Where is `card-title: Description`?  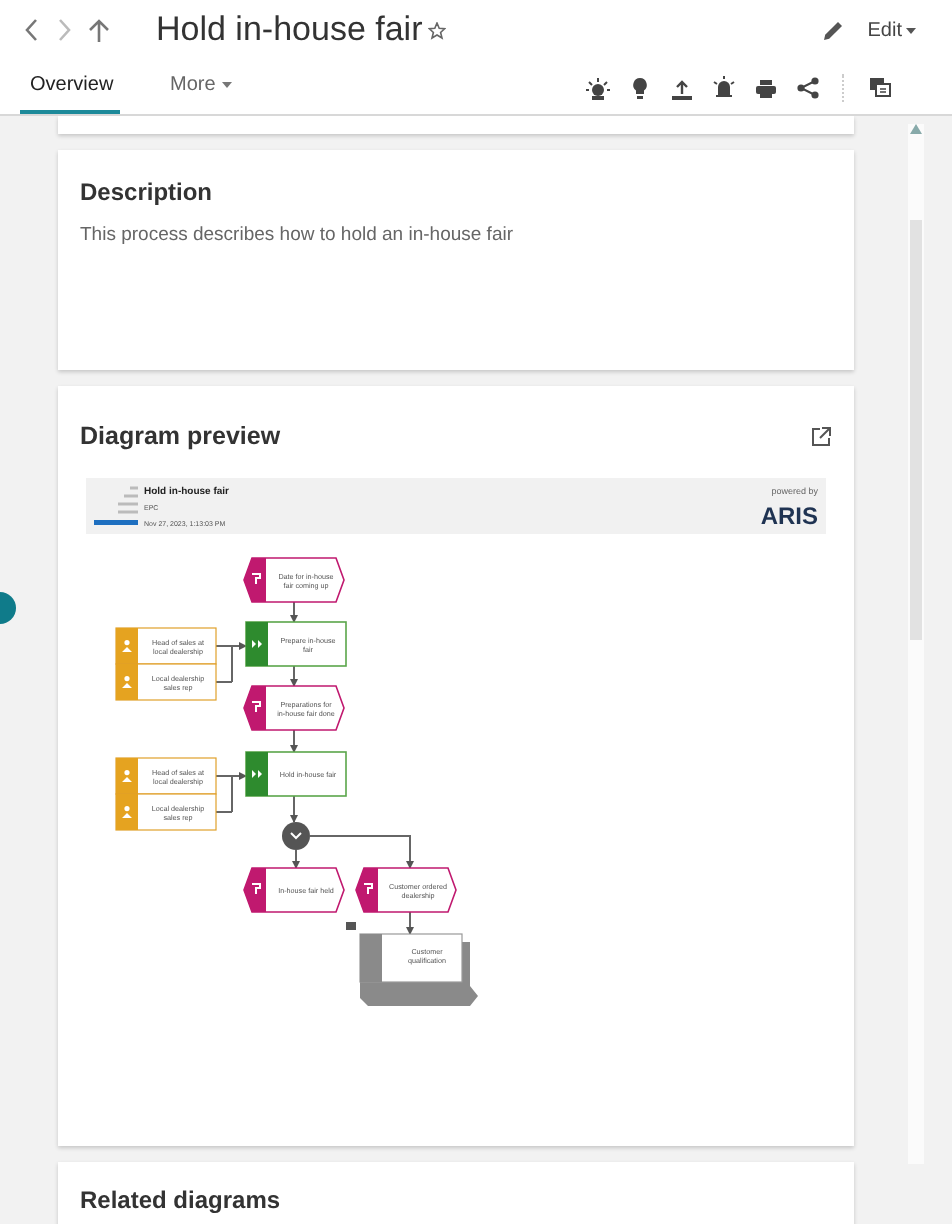 card-title: Description is located at coordinates (147, 192).